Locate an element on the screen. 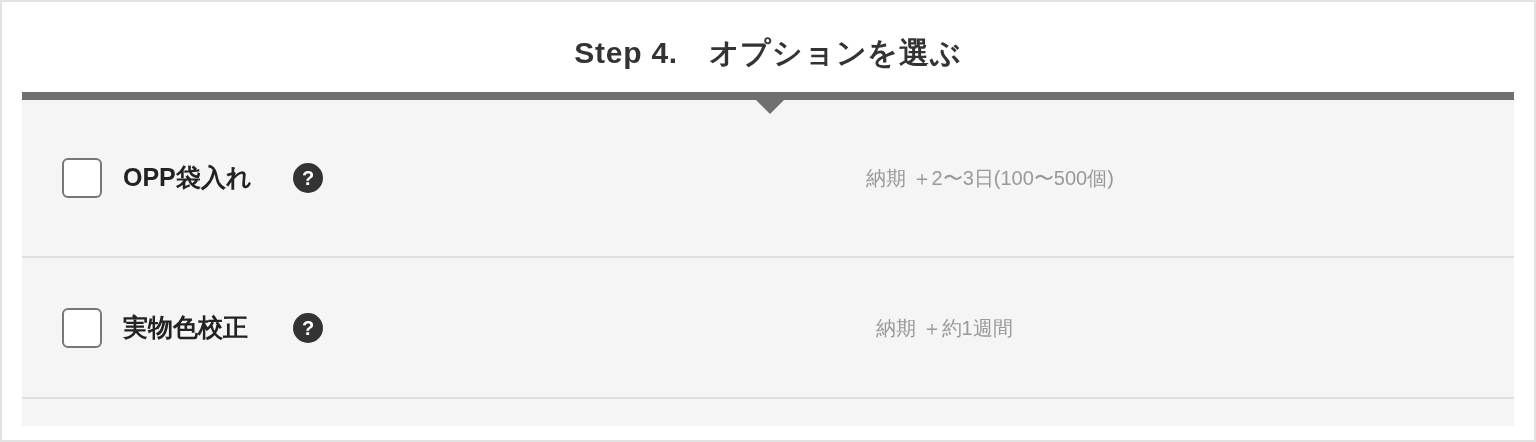 This screenshot has width=1536, height=442. option-label: 実物色校正 is located at coordinates (186, 327).